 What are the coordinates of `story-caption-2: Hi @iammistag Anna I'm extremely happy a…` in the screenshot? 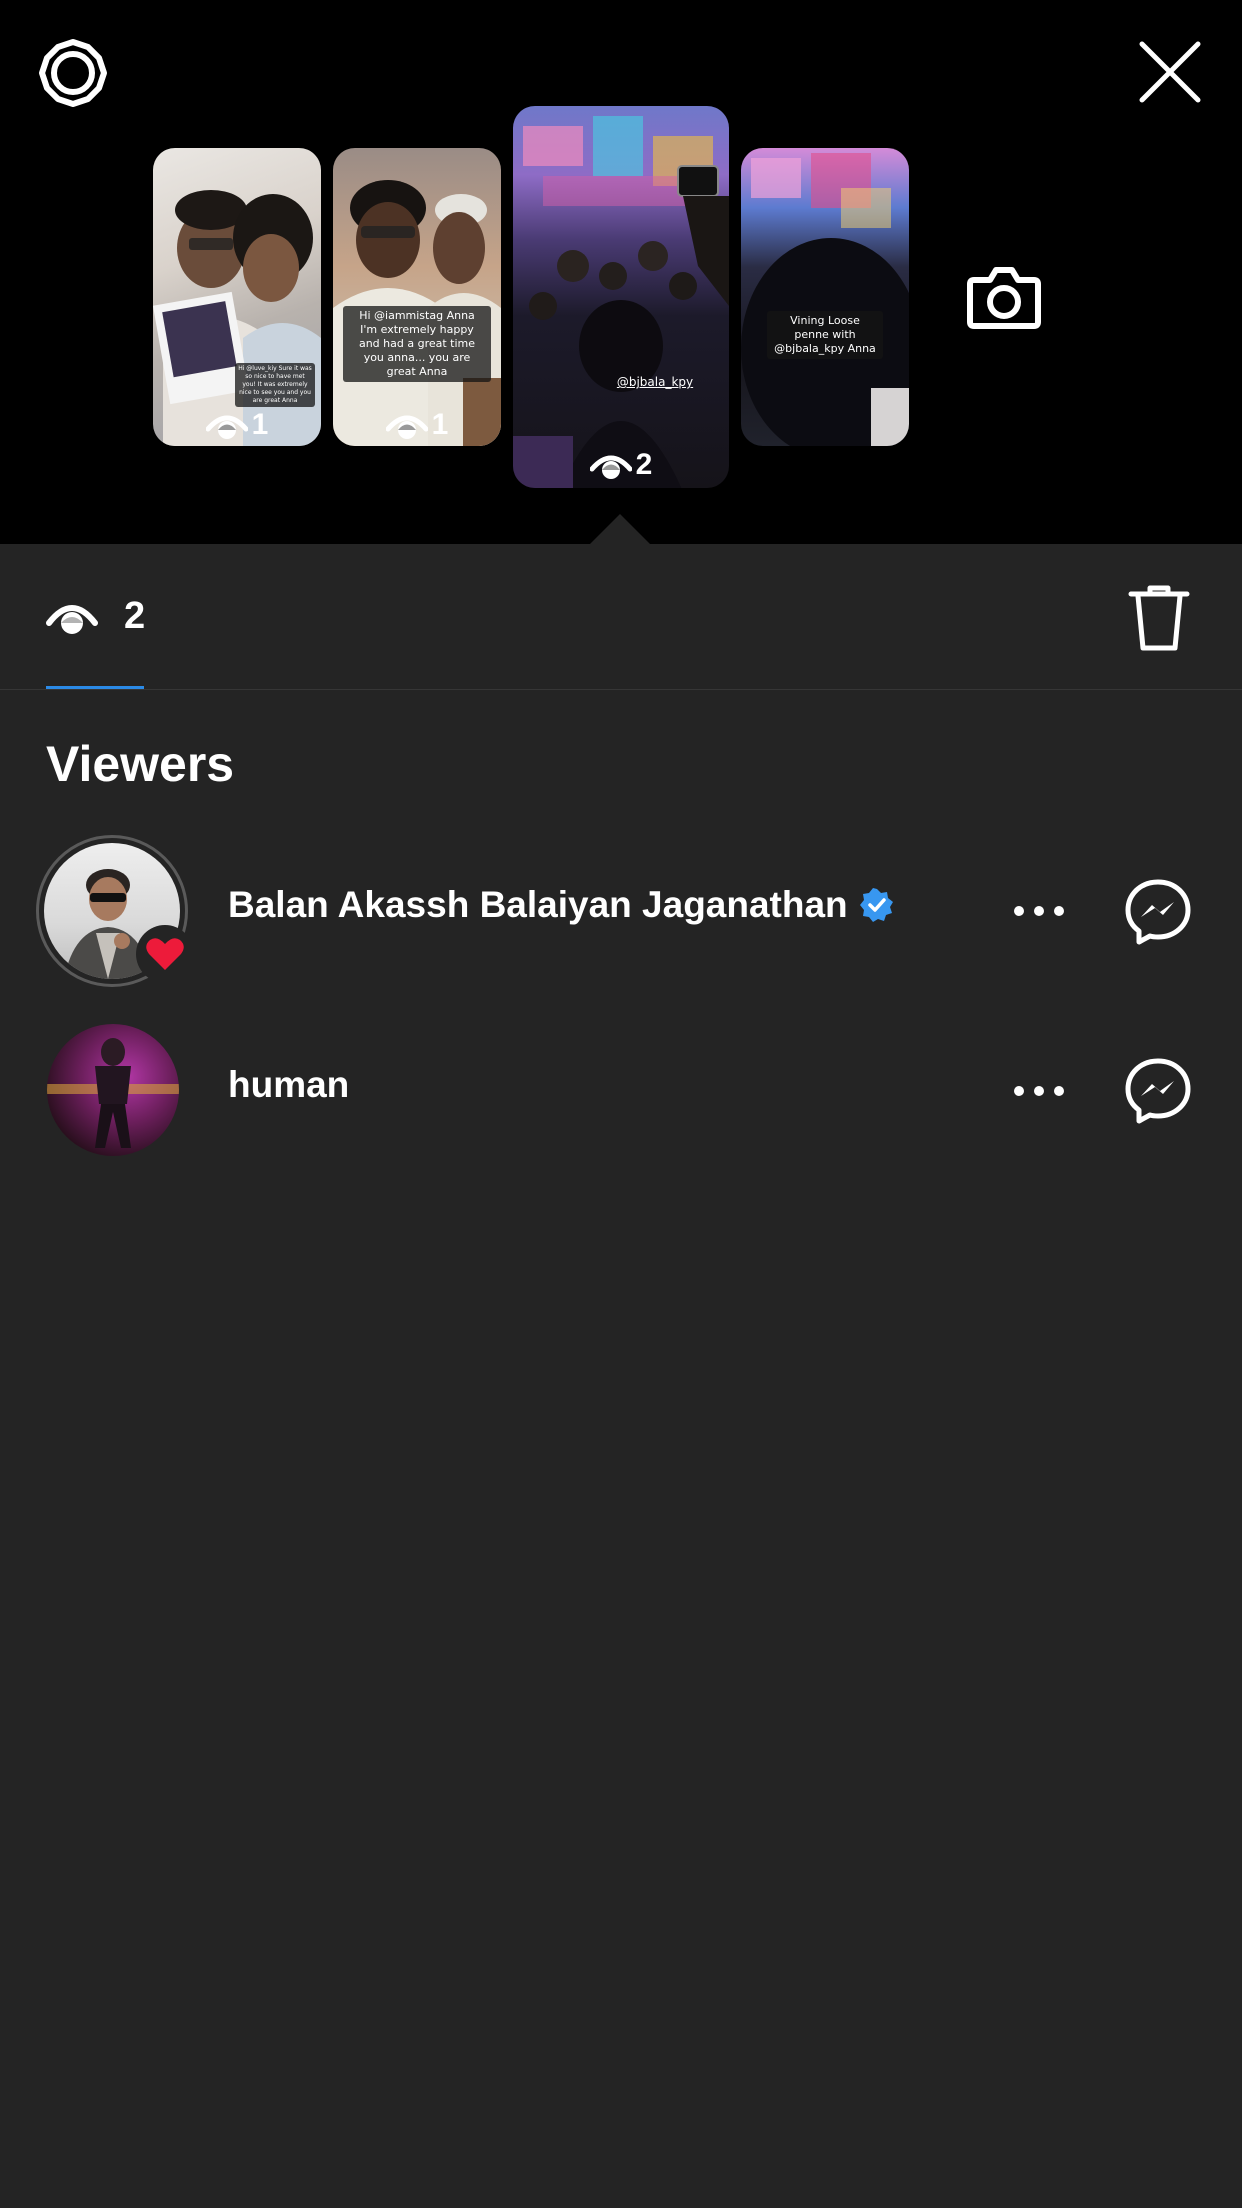 It's located at (417, 344).